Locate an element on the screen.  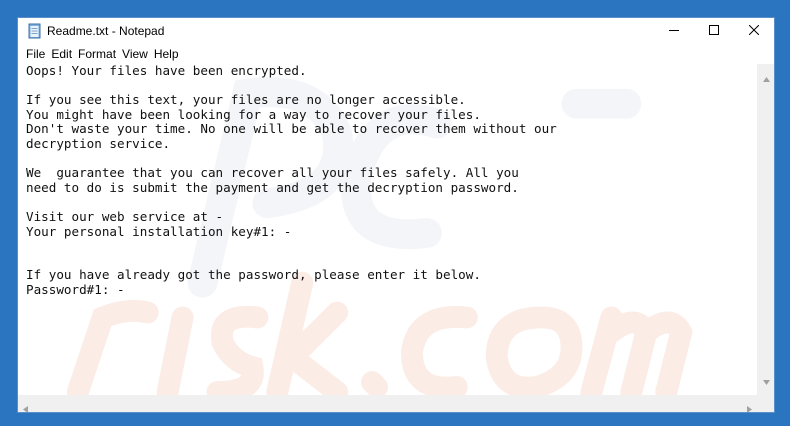
vertical-scrollbar is located at coordinates (765, 229).